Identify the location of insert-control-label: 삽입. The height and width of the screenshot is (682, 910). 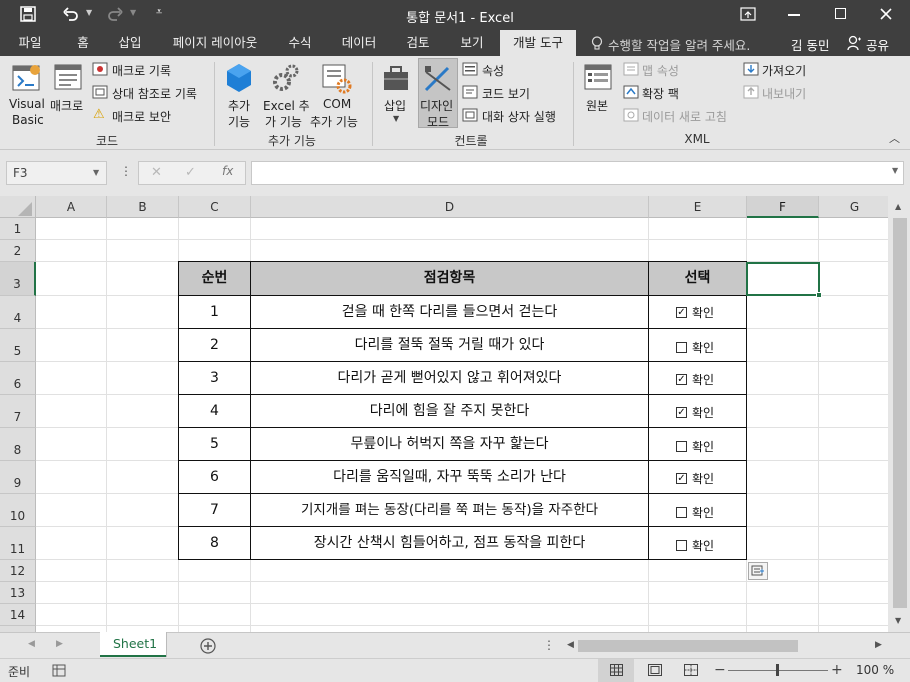
(395, 105).